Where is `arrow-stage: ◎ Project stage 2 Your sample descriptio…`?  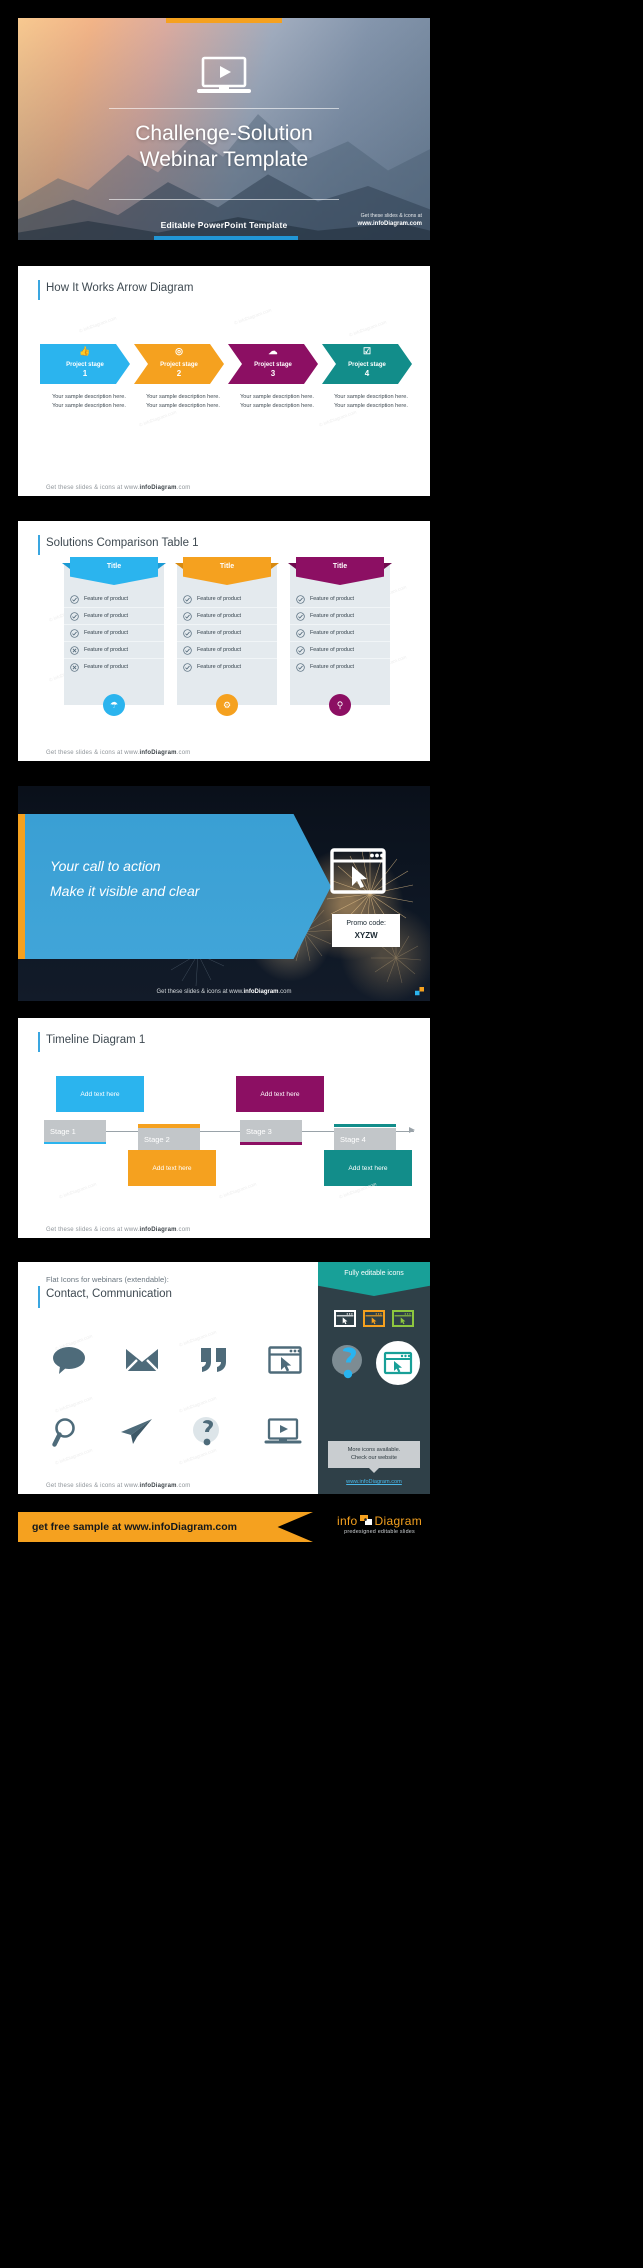
arrow-stage: ◎ Project stage 2 Your sample descriptio… is located at coordinates (181, 377).